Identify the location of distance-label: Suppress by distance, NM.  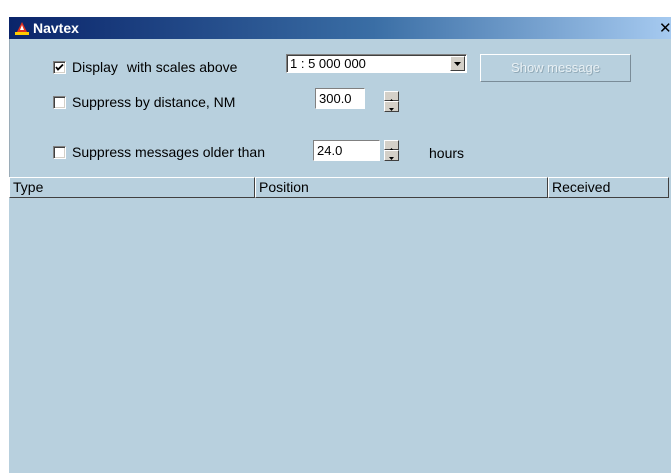
(154, 102).